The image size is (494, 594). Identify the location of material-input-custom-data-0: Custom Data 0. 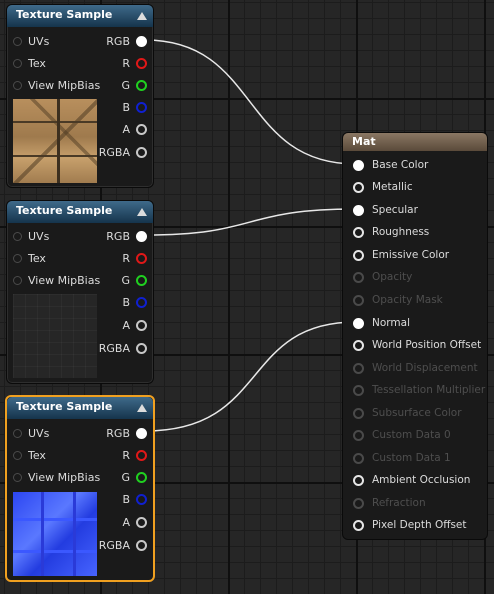
(402, 435).